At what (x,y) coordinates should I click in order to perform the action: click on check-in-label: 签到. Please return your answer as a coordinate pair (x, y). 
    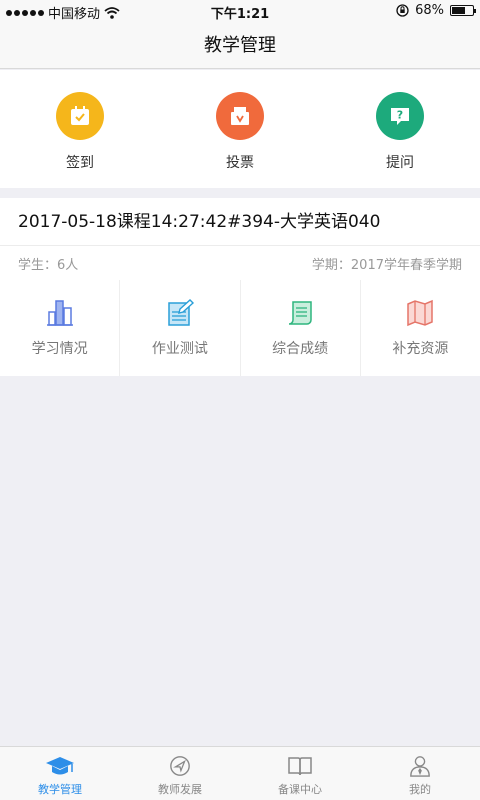
    Looking at the image, I should click on (80, 163).